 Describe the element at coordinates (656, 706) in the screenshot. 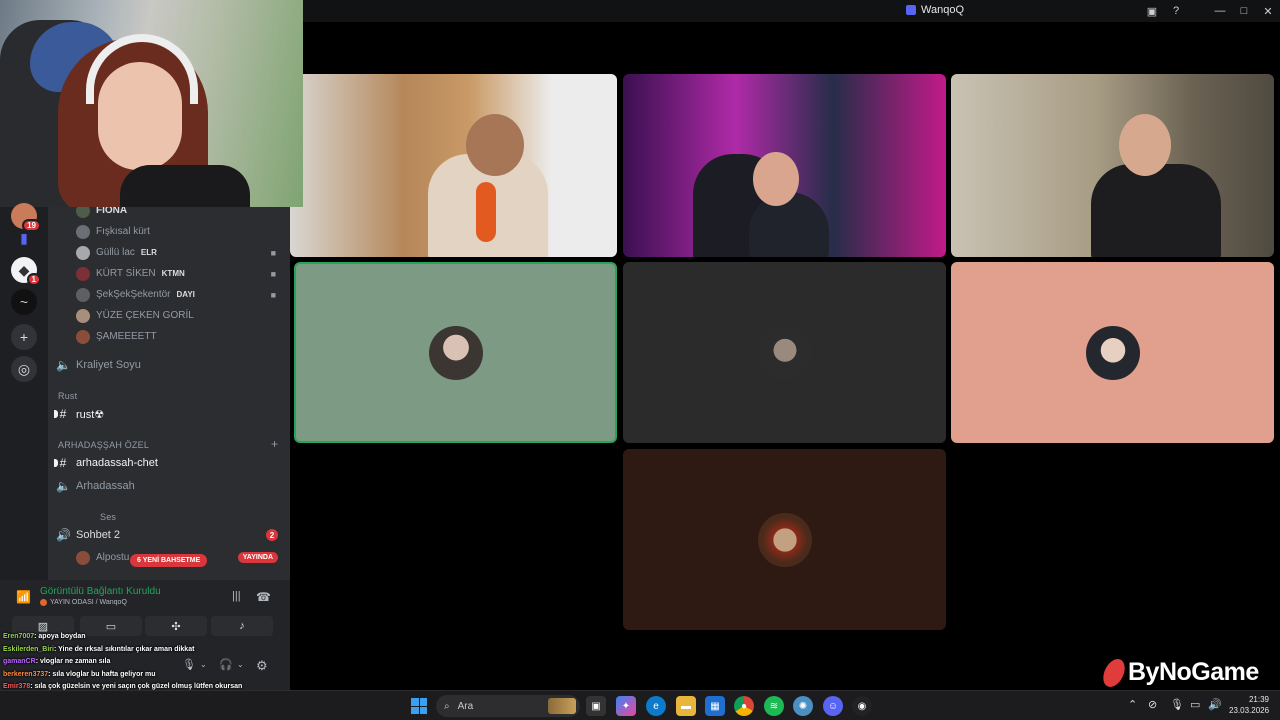

I see `edge-icon: e` at that location.